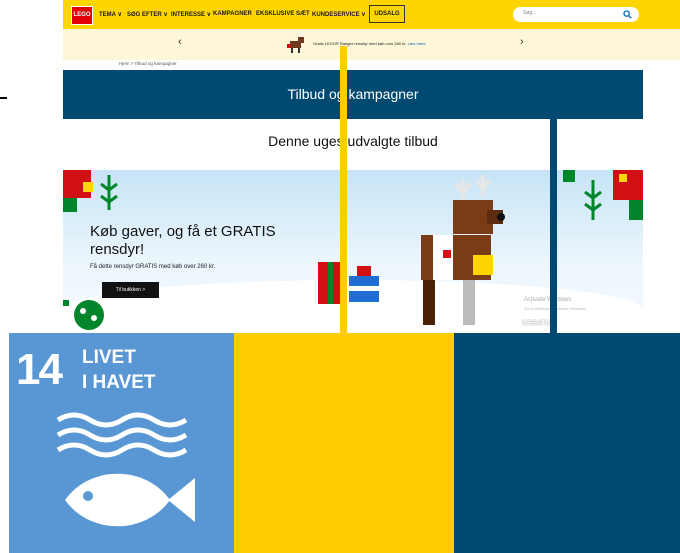  Describe the element at coordinates (522, 42) in the screenshot. I see `promo-next-arrow: ›` at that location.